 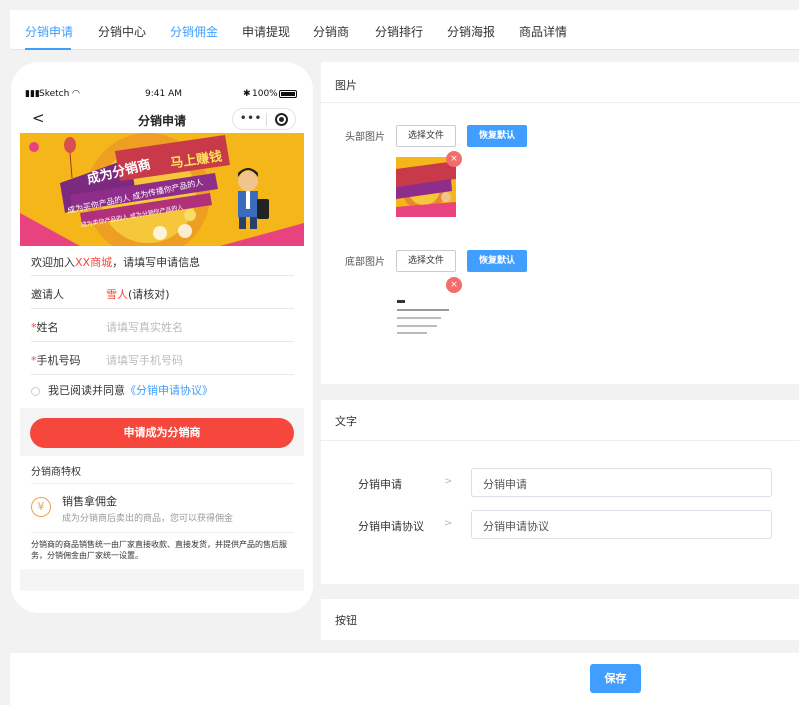 I want to click on footer-thumb-art, so click(x=423, y=317).